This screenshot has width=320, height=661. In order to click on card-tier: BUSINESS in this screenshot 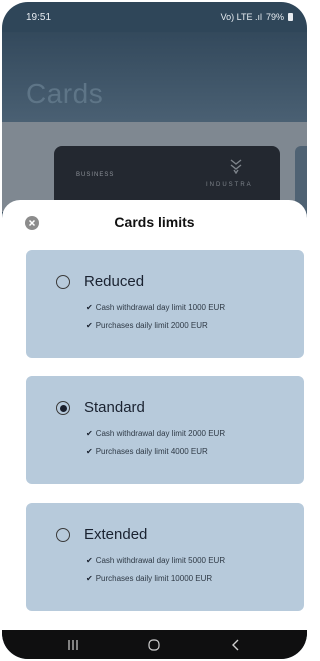, I will do `click(95, 175)`.